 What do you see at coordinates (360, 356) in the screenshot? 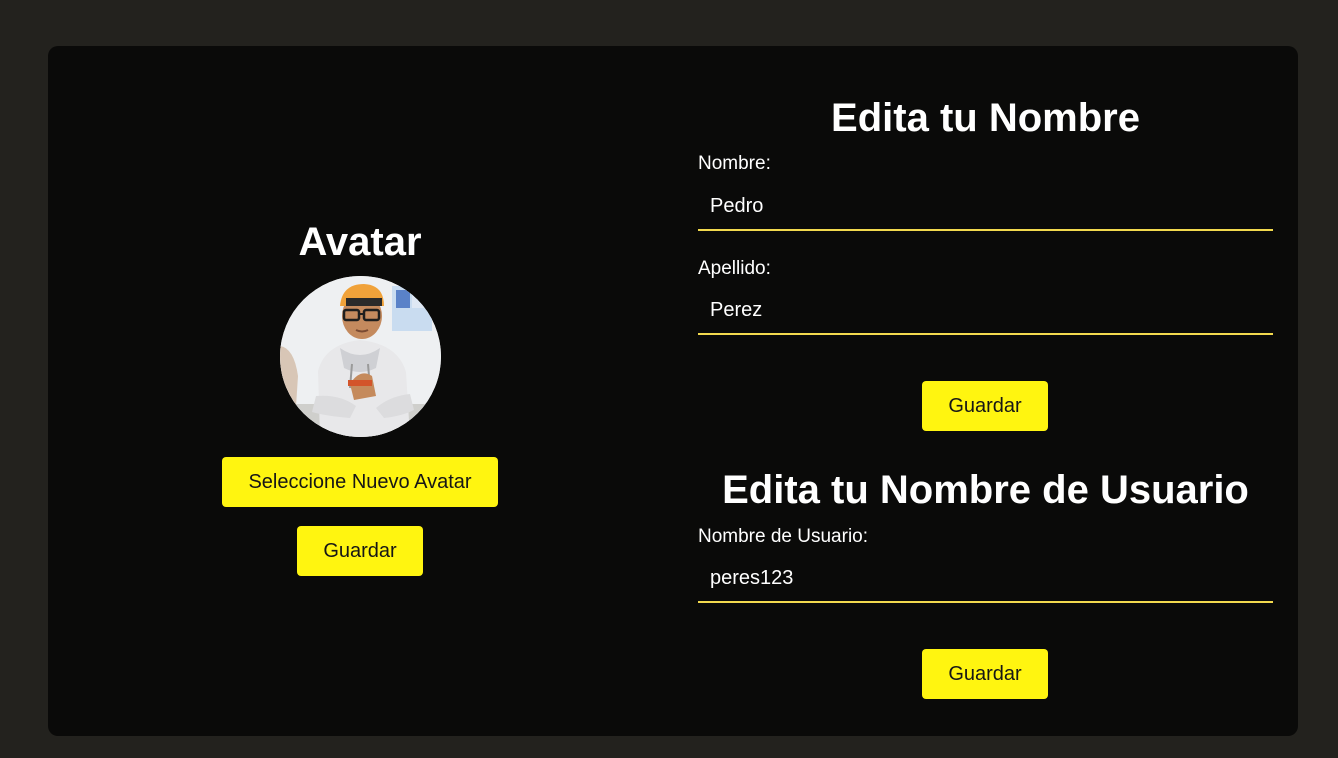
I see `avatar-image` at bounding box center [360, 356].